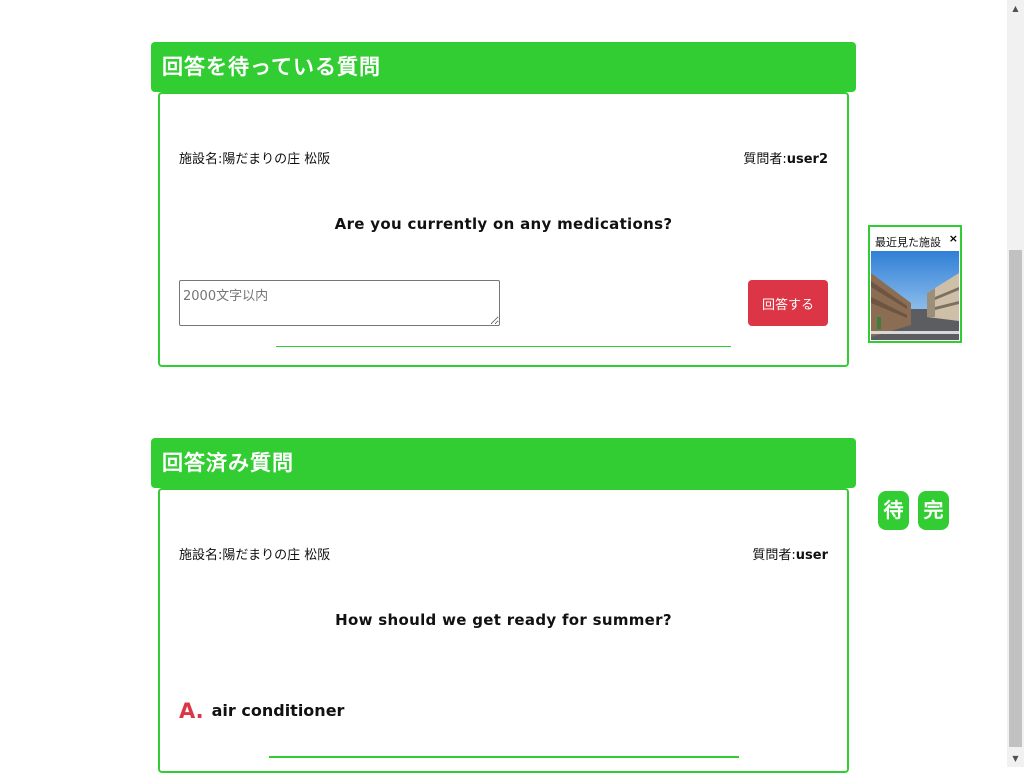 Image resolution: width=1024 pixels, height=773 pixels. What do you see at coordinates (278, 710) in the screenshot?
I see `answer-text: air conditioner` at bounding box center [278, 710].